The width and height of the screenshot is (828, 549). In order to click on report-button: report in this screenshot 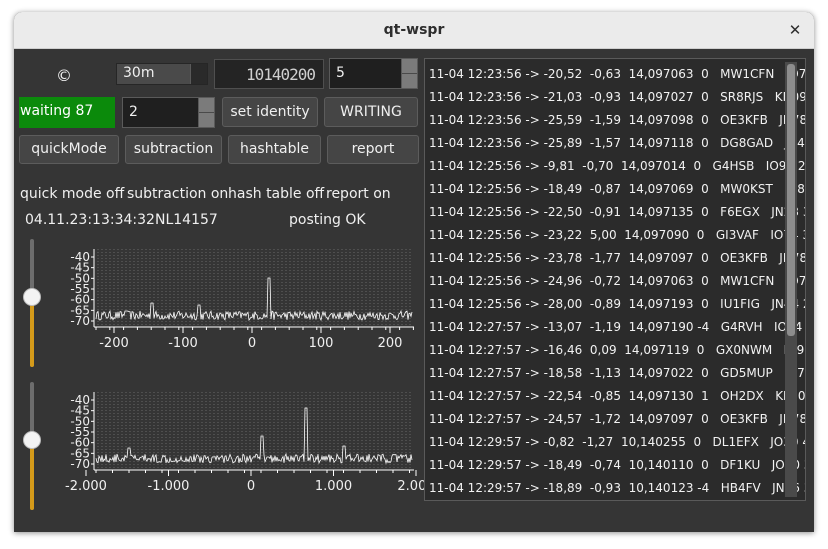, I will do `click(373, 149)`.